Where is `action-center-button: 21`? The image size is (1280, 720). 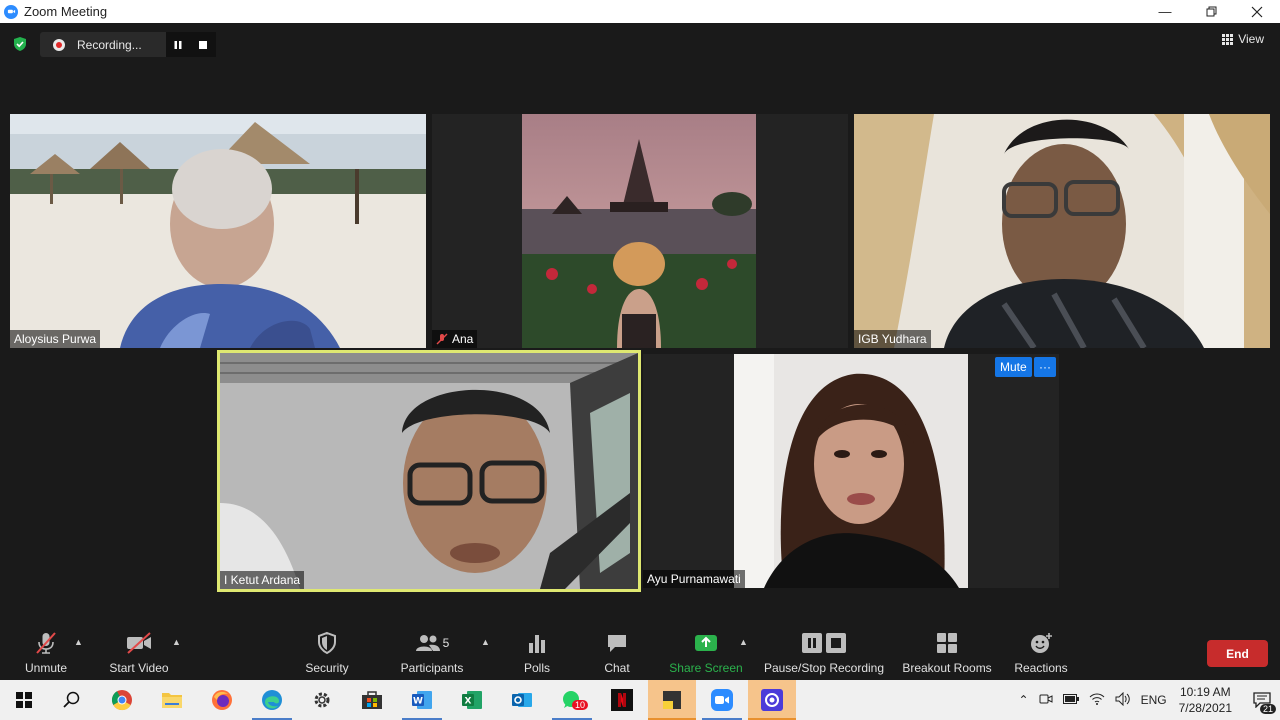 action-center-button: 21 is located at coordinates (1262, 700).